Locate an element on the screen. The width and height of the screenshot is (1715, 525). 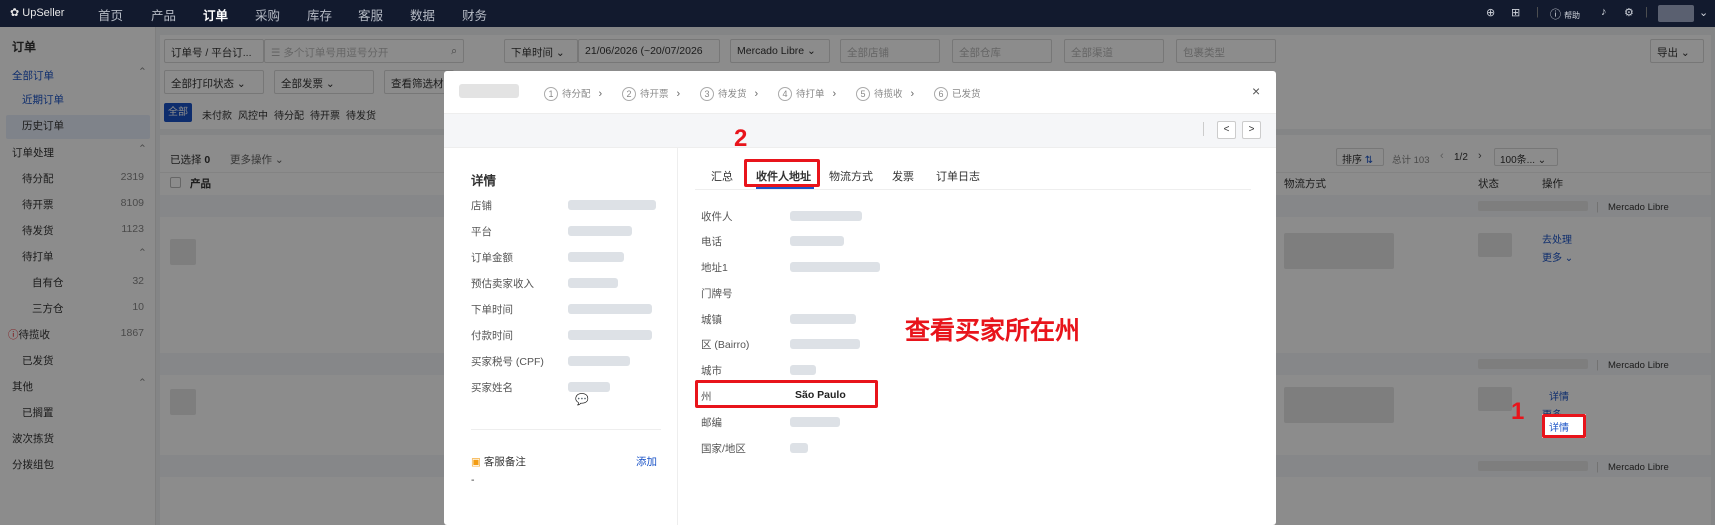
annotation-box-state is located at coordinates (786, 394).